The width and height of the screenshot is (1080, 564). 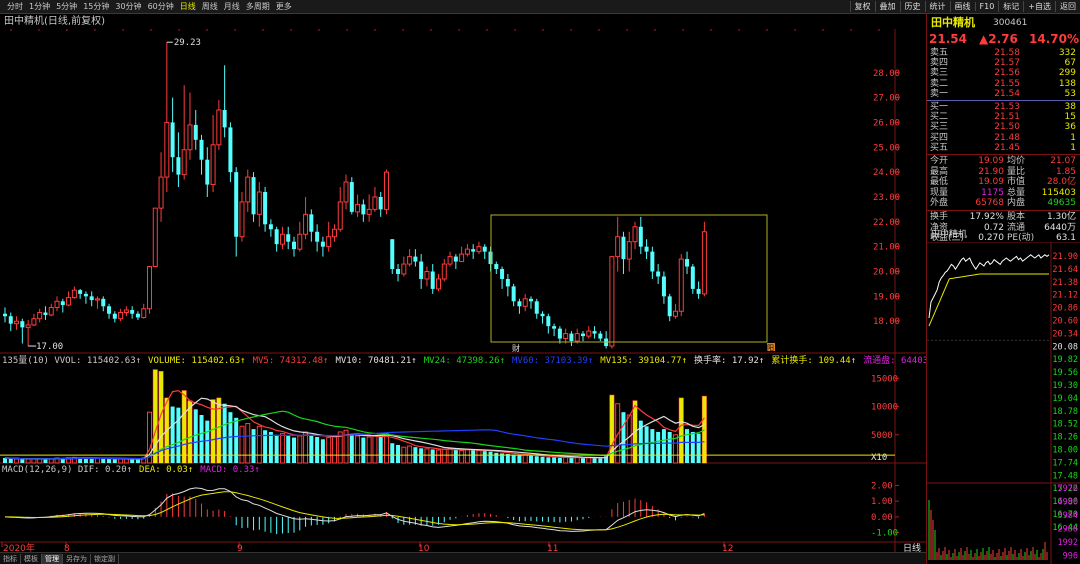 I want to click on bottom-tab-1: 模板, so click(x=31, y=558).